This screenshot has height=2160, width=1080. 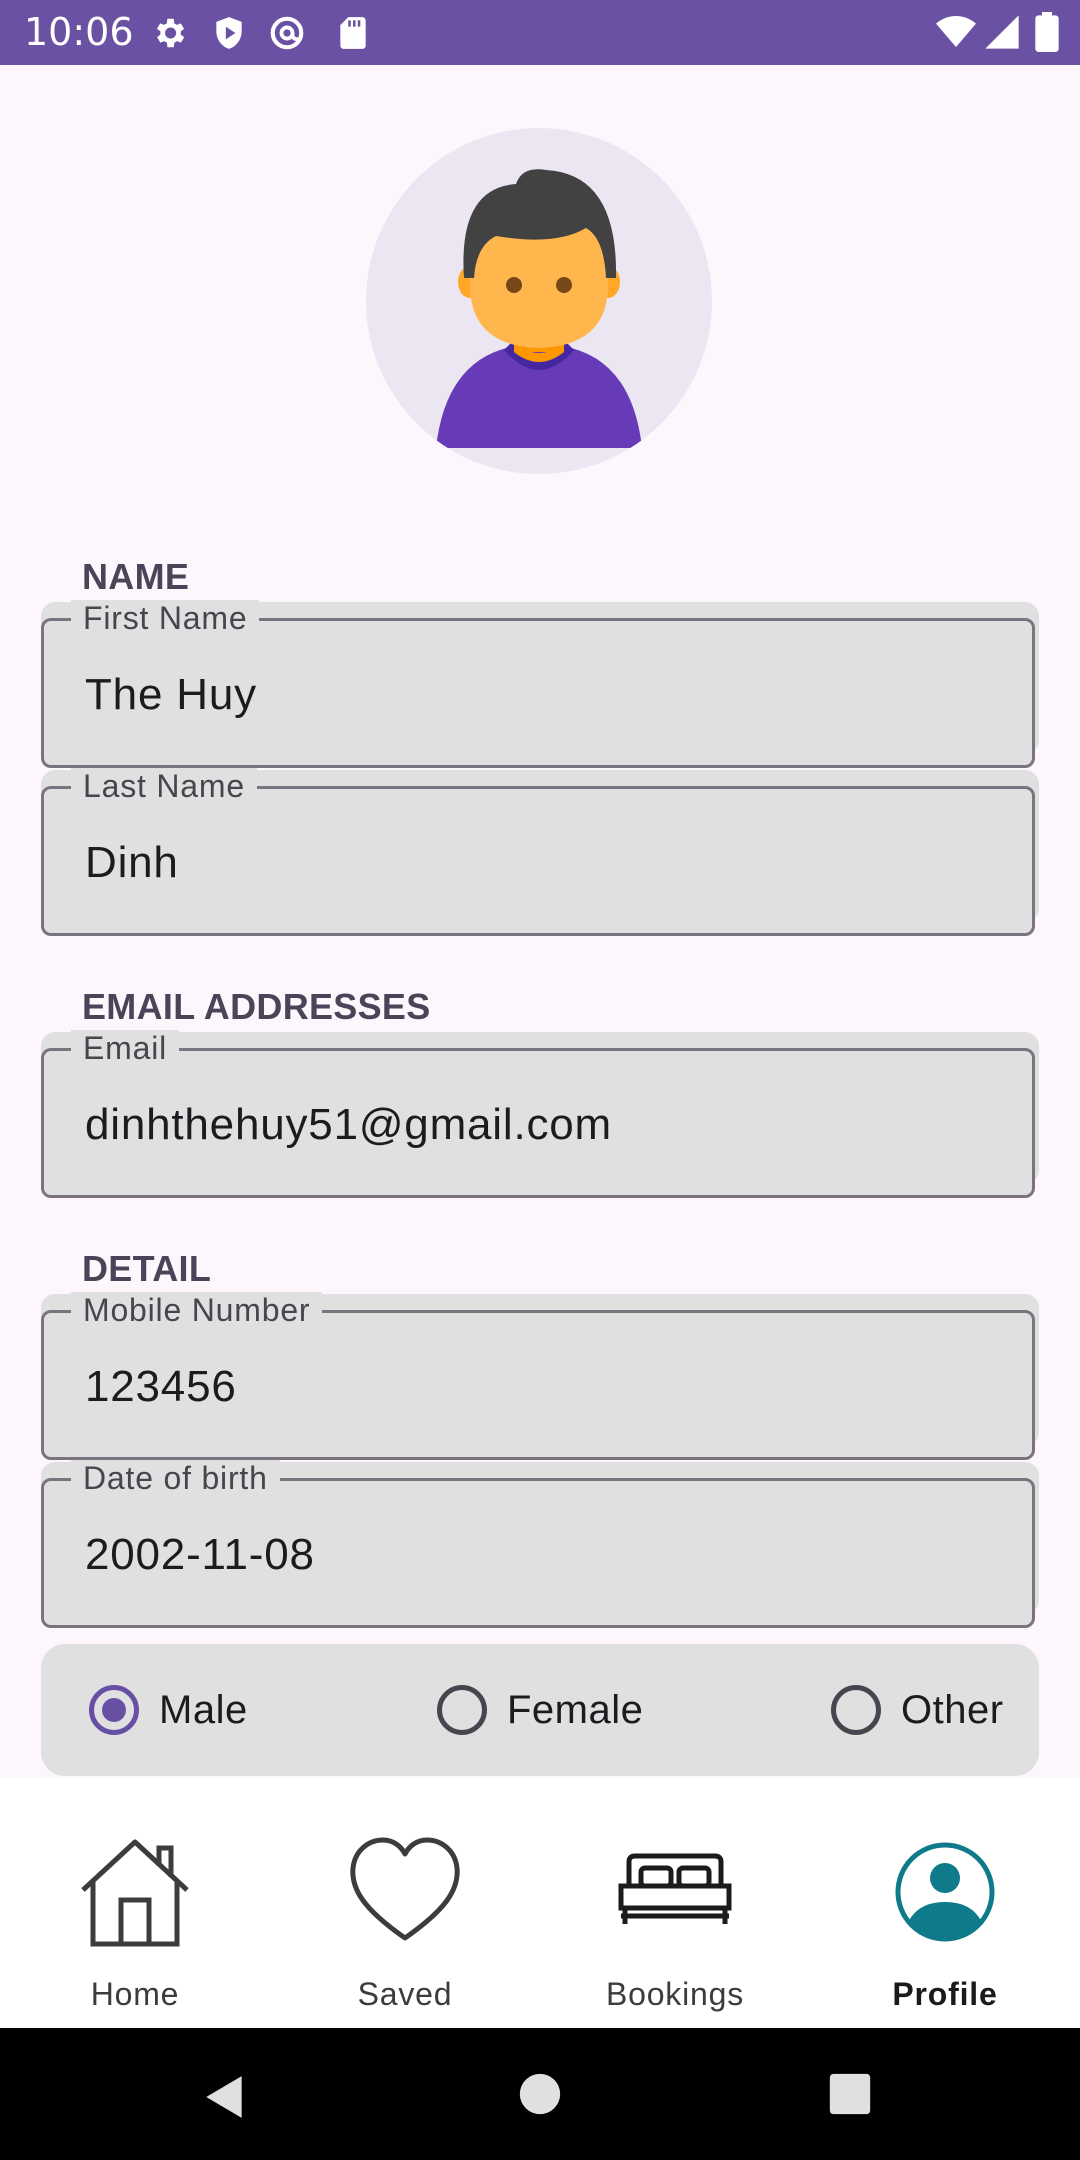 What do you see at coordinates (135, 1994) in the screenshot?
I see `nav-label-home: Home` at bounding box center [135, 1994].